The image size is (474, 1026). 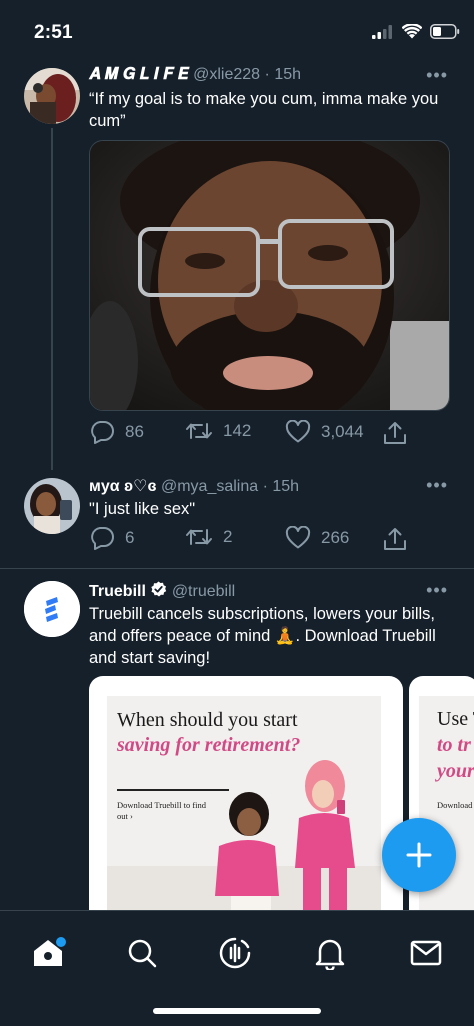 What do you see at coordinates (237, 430) in the screenshot?
I see `retweet-count: 142` at bounding box center [237, 430].